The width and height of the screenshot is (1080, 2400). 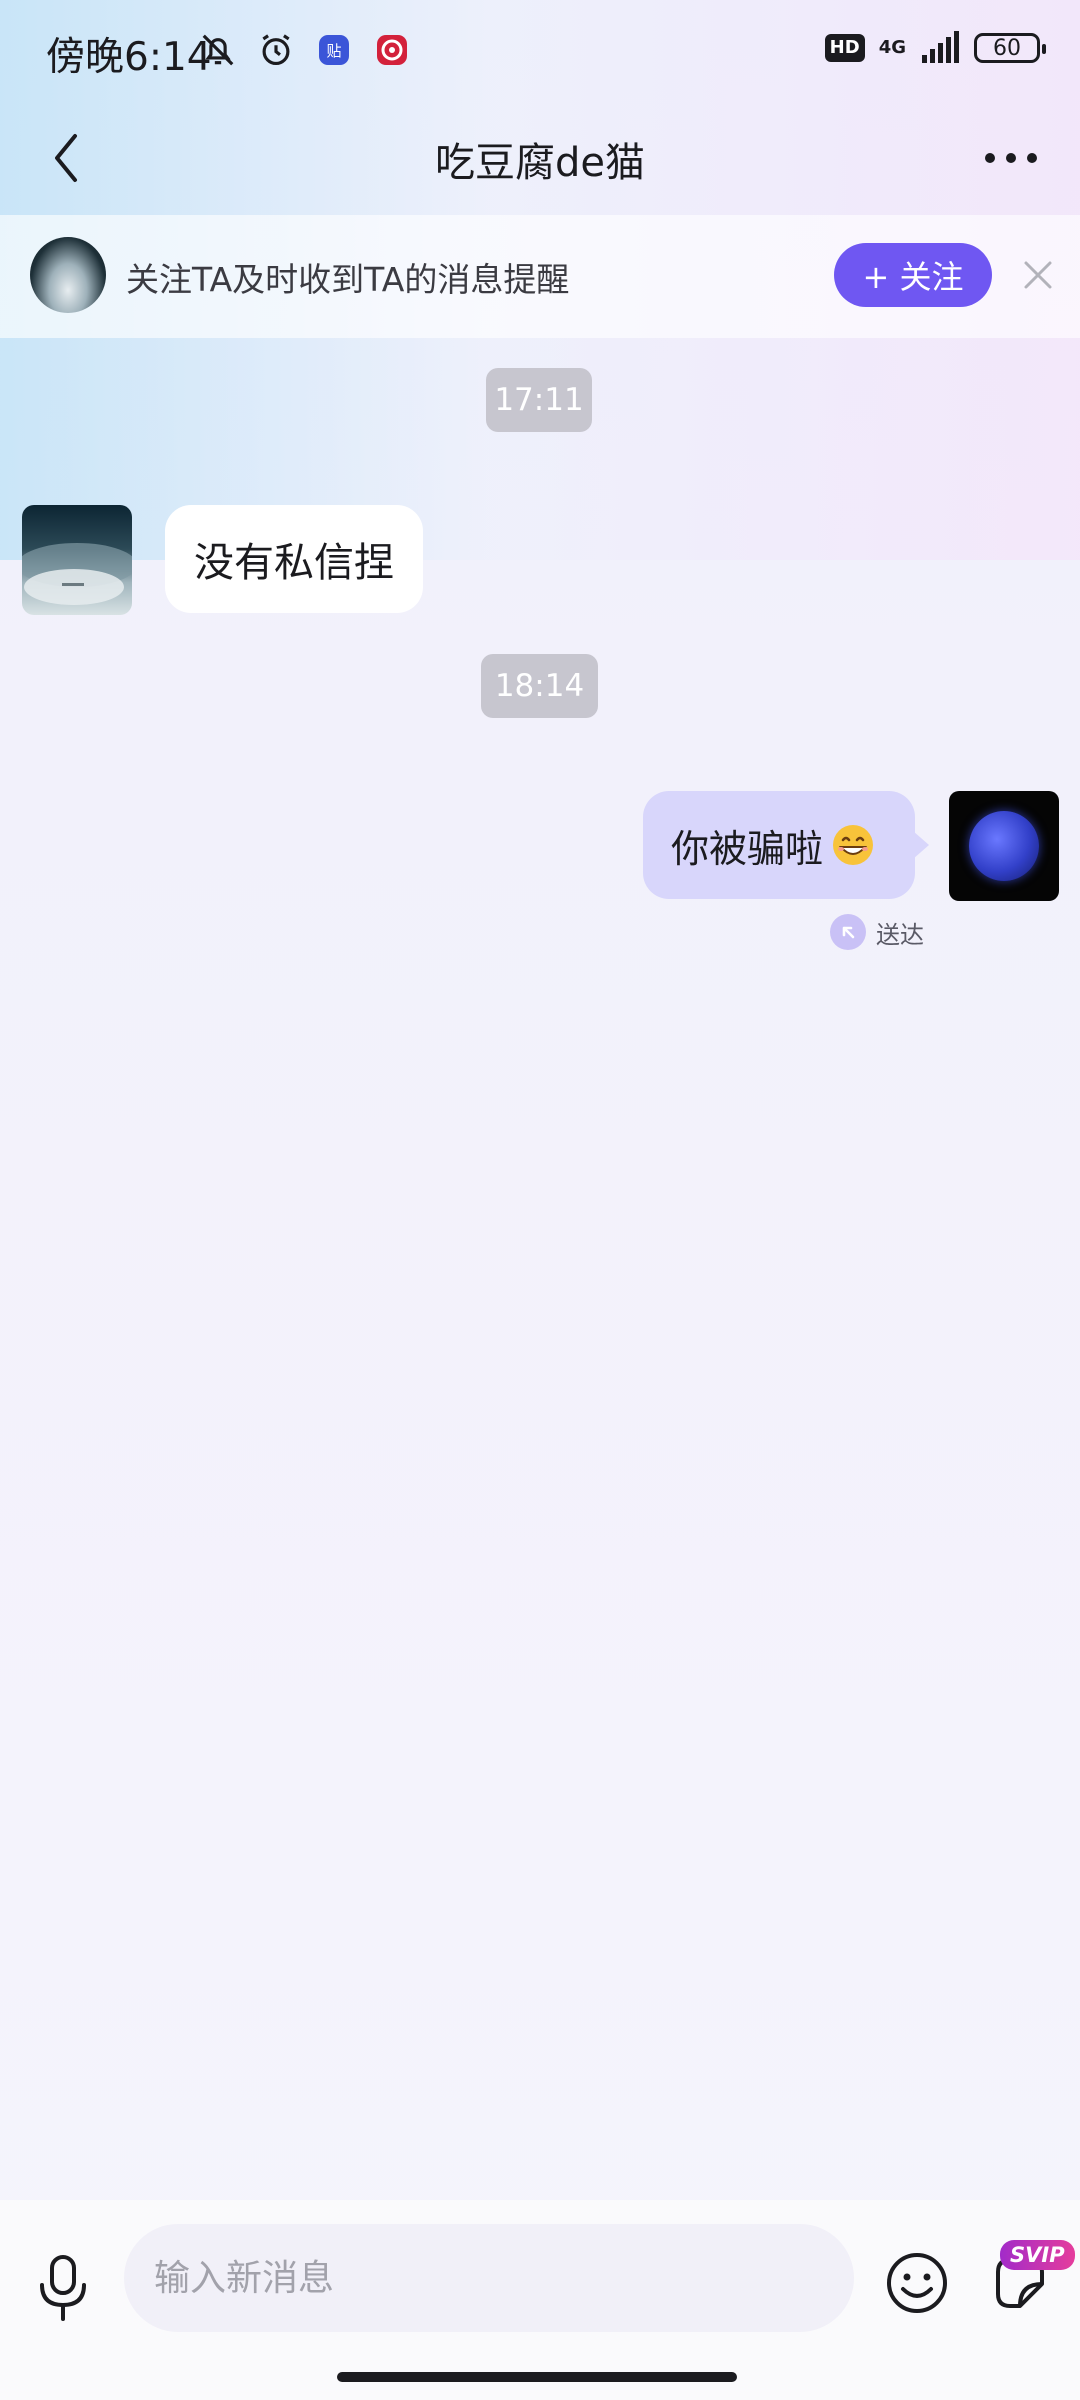 I want to click on status-icons: 贴, so click(x=305, y=50).